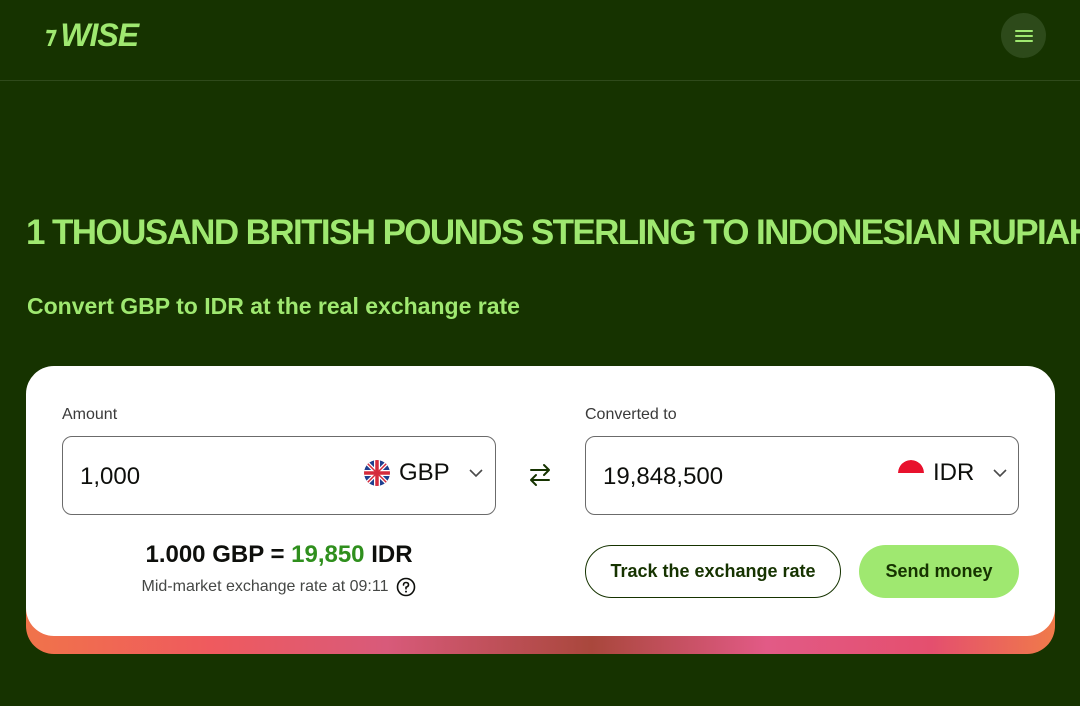 Image resolution: width=1080 pixels, height=706 pixels. What do you see at coordinates (663, 477) in the screenshot?
I see `converted-input: 19,848,500` at bounding box center [663, 477].